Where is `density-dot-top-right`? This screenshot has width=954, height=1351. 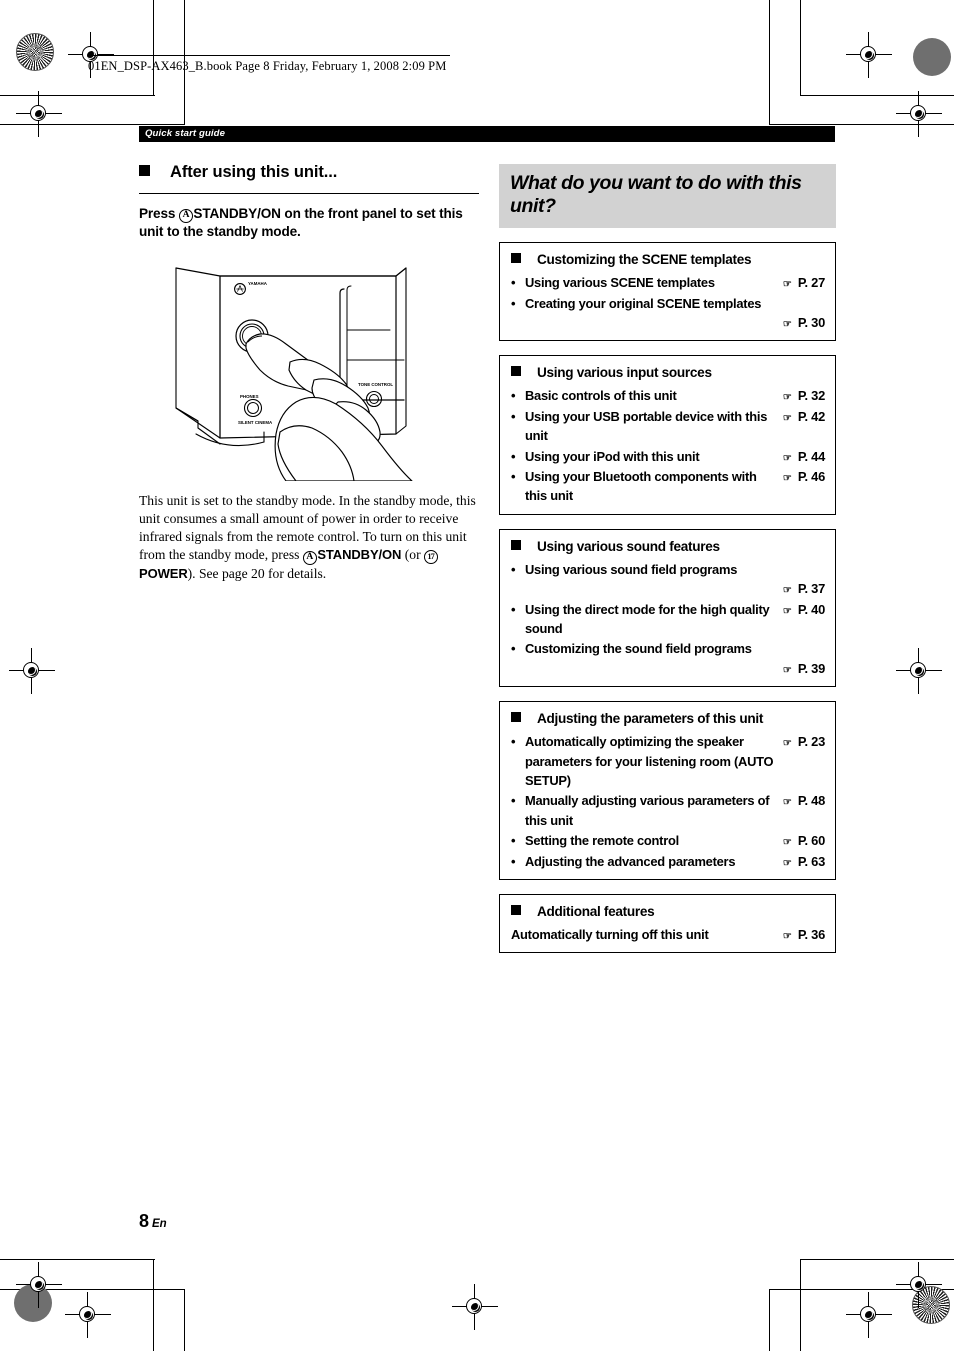 density-dot-top-right is located at coordinates (932, 57).